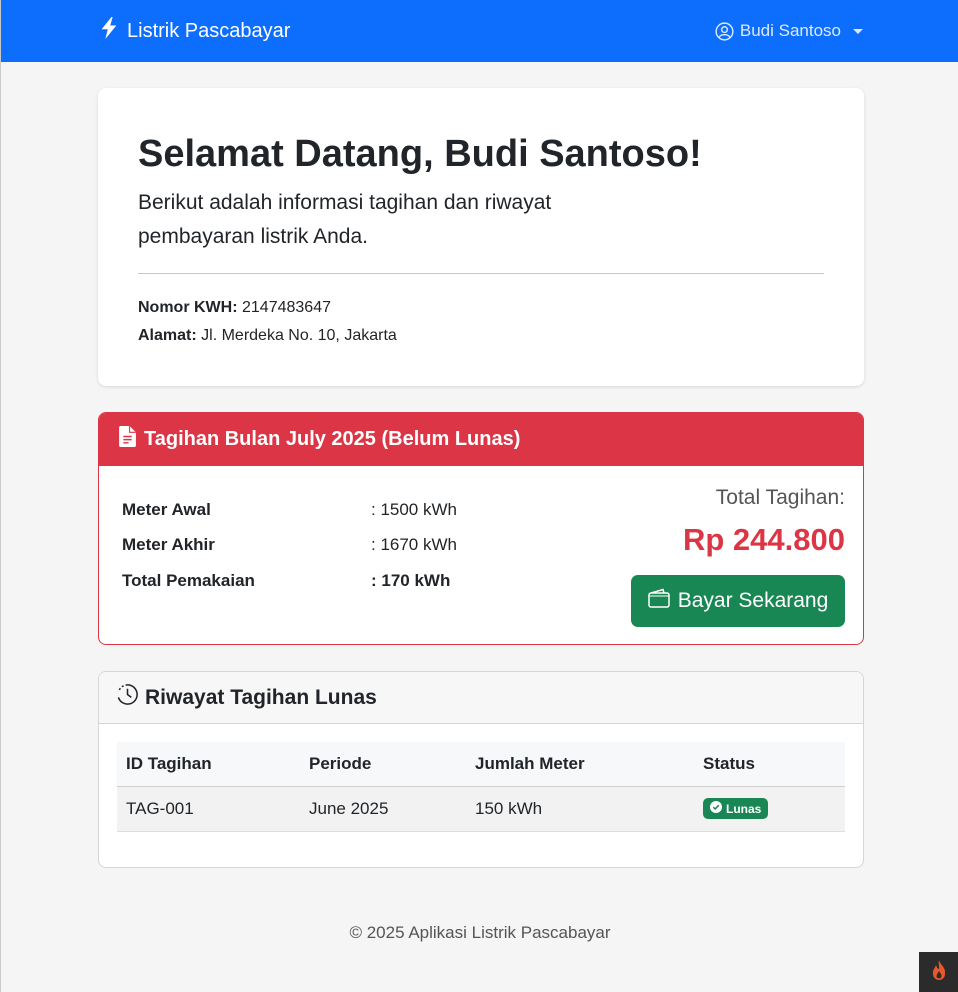 The height and width of the screenshot is (992, 958). Describe the element at coordinates (209, 30) in the screenshot. I see `brand-name: Listrik Pascabayar` at that location.